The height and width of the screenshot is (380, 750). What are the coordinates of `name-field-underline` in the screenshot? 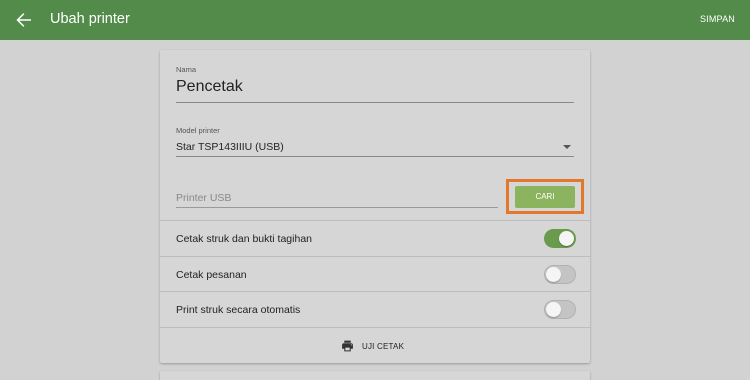 It's located at (375, 102).